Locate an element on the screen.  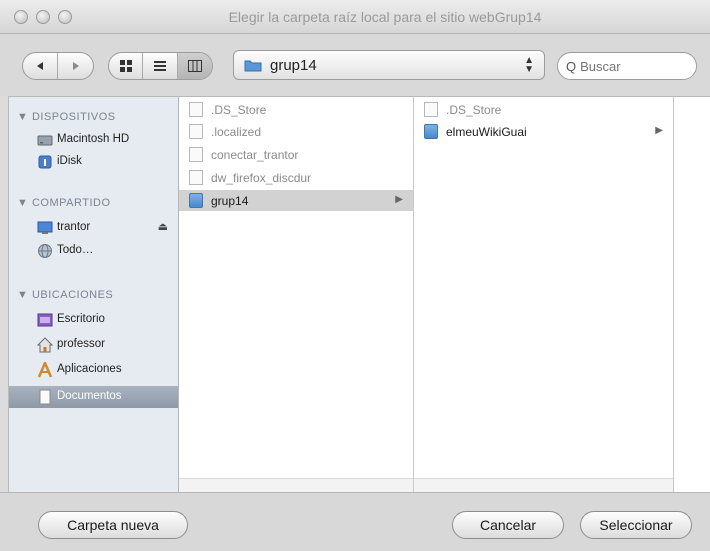
network-globe-icon is located at coordinates (45, 251).